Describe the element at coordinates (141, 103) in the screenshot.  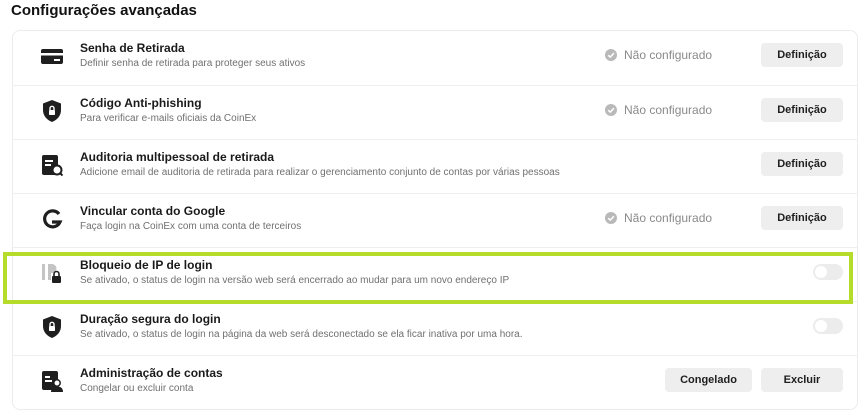
I see `row-title: Código Anti-phishing` at that location.